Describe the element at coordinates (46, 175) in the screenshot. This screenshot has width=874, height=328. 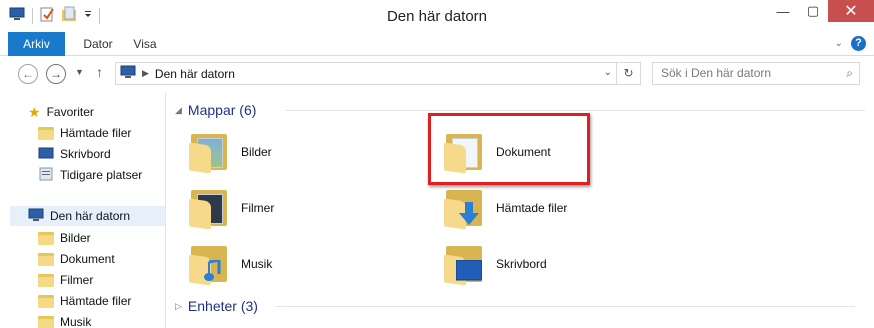
I see `recent-places-icon` at that location.